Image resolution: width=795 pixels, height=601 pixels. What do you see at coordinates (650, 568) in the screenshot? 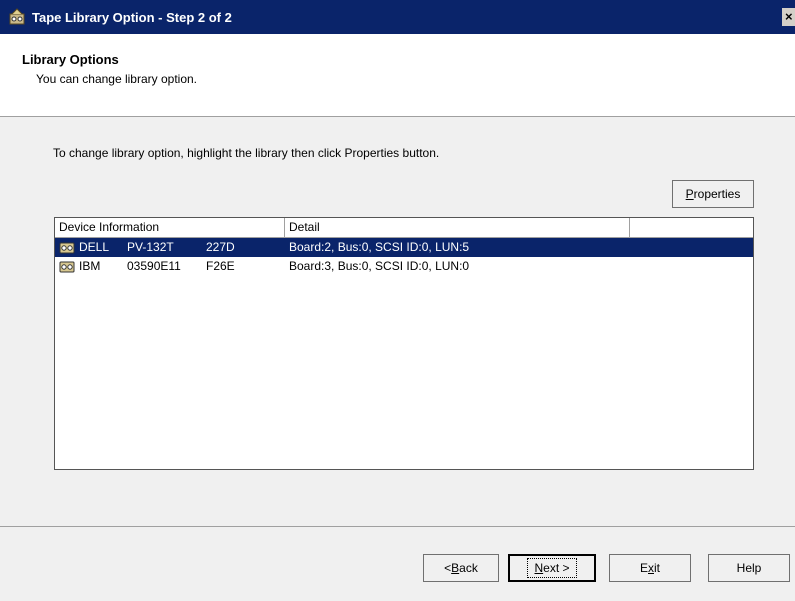
I see `exit-button: Ex it` at bounding box center [650, 568].